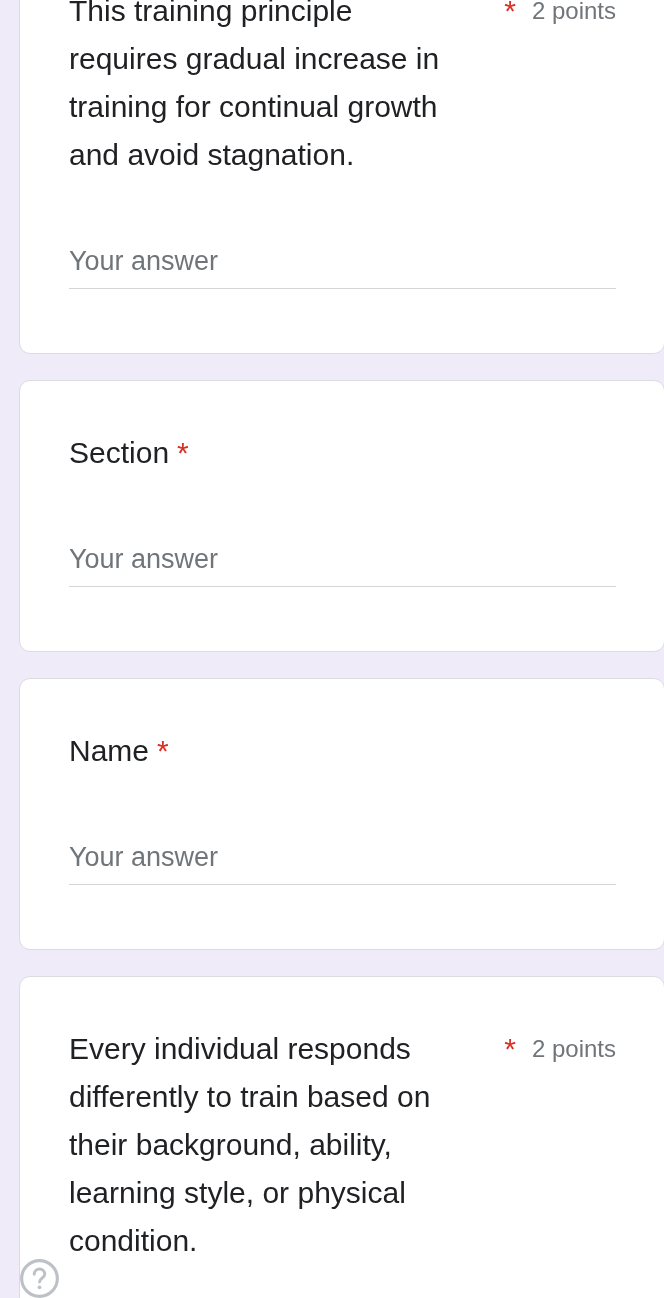 The image size is (664, 1298). What do you see at coordinates (250, 1145) in the screenshot?
I see `question-title: Every individual responds differently to train based on their background, ability, learning style, or physical condition.` at bounding box center [250, 1145].